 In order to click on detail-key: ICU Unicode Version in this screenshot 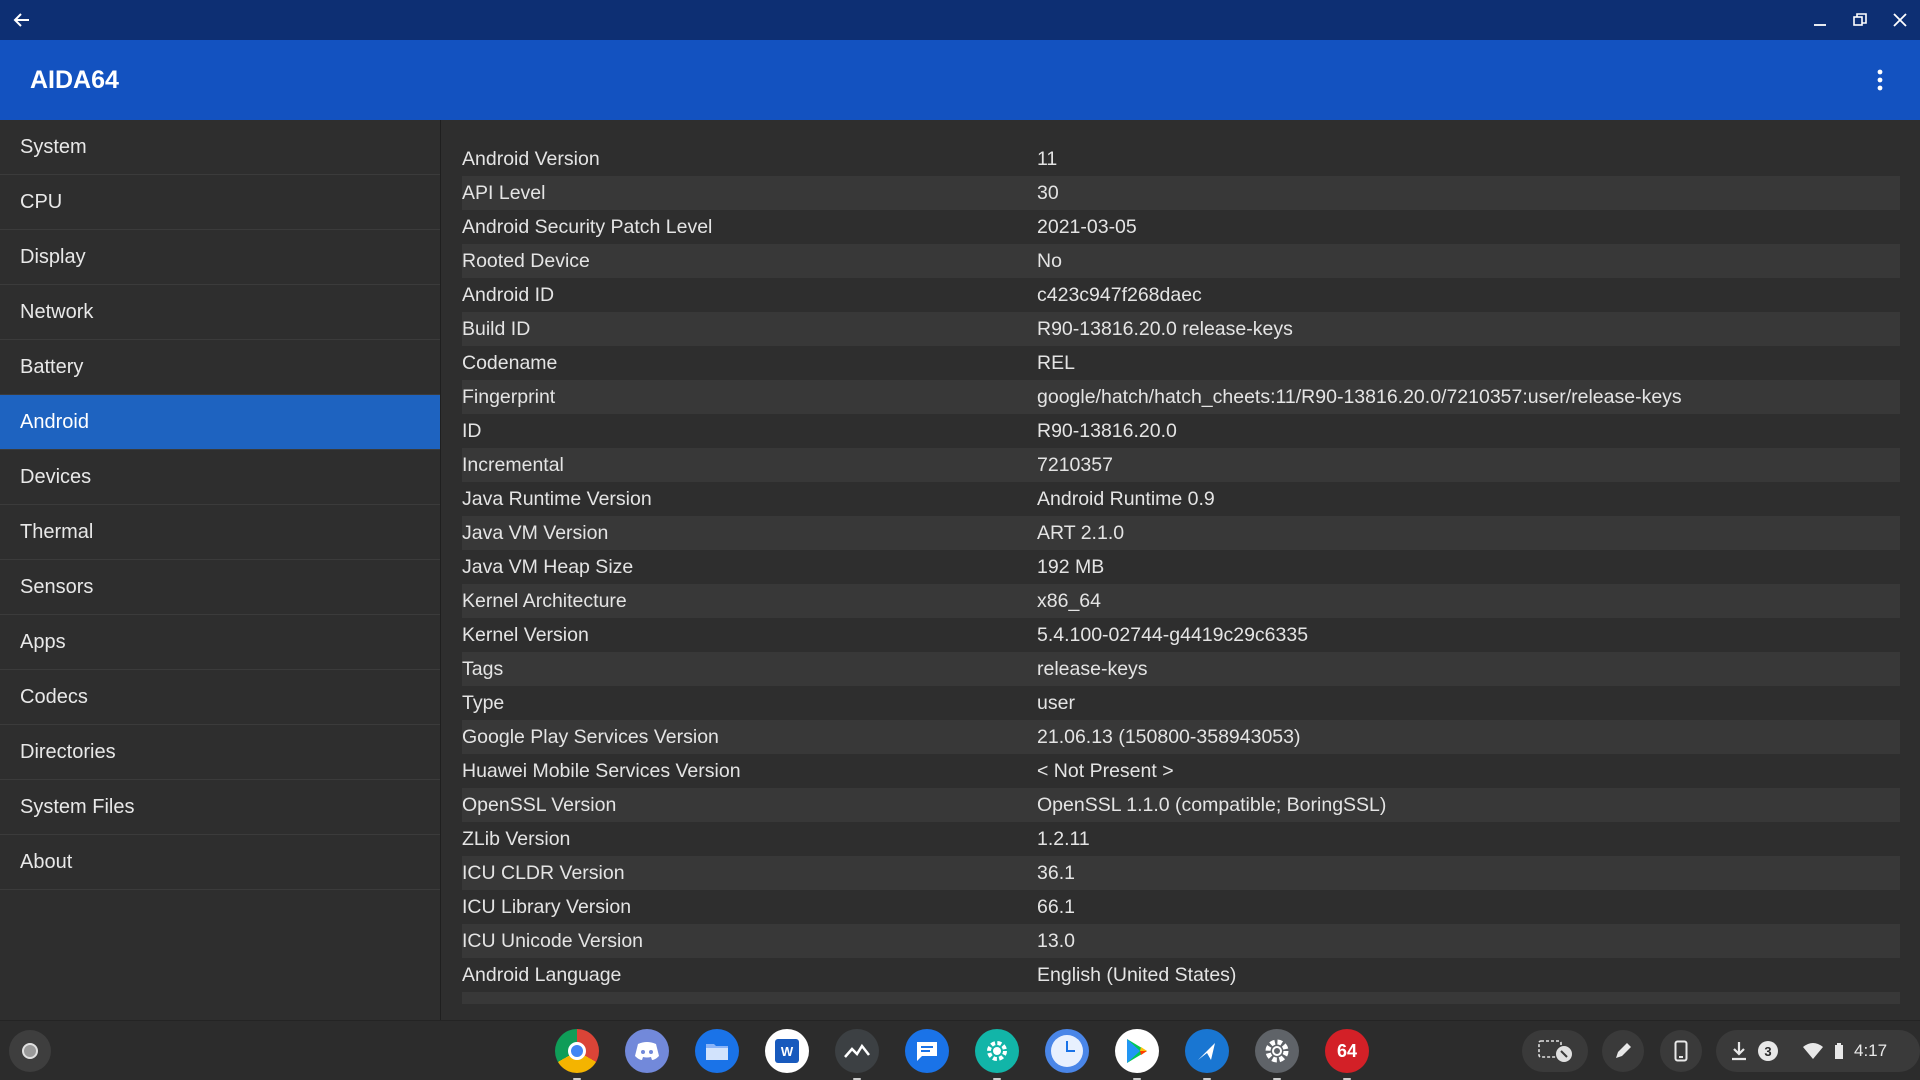, I will do `click(553, 940)`.